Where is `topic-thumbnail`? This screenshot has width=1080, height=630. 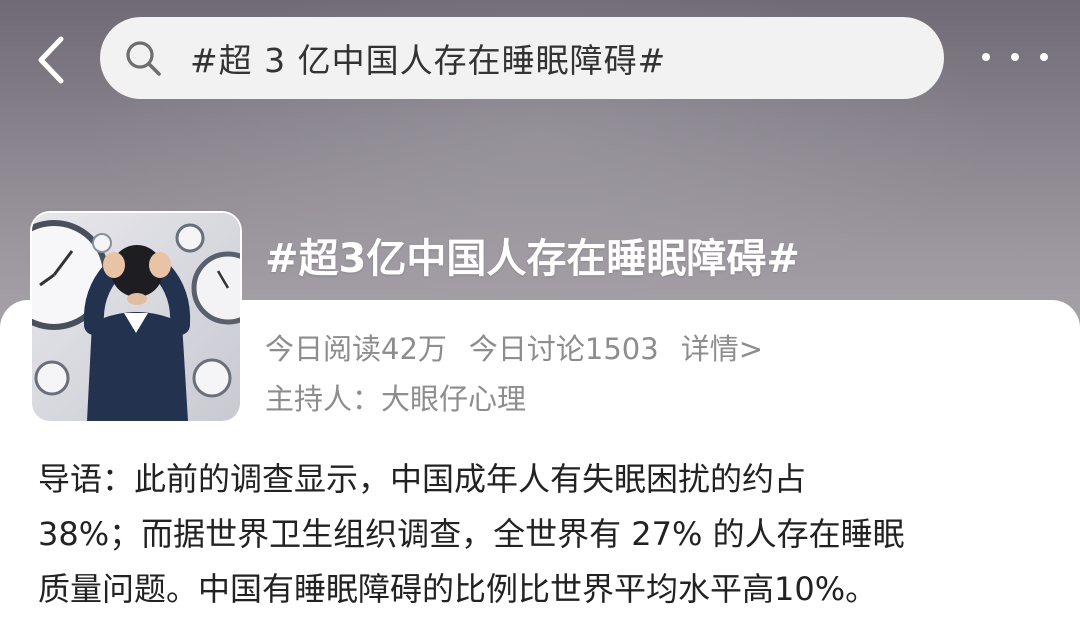
topic-thumbnail is located at coordinates (136, 317).